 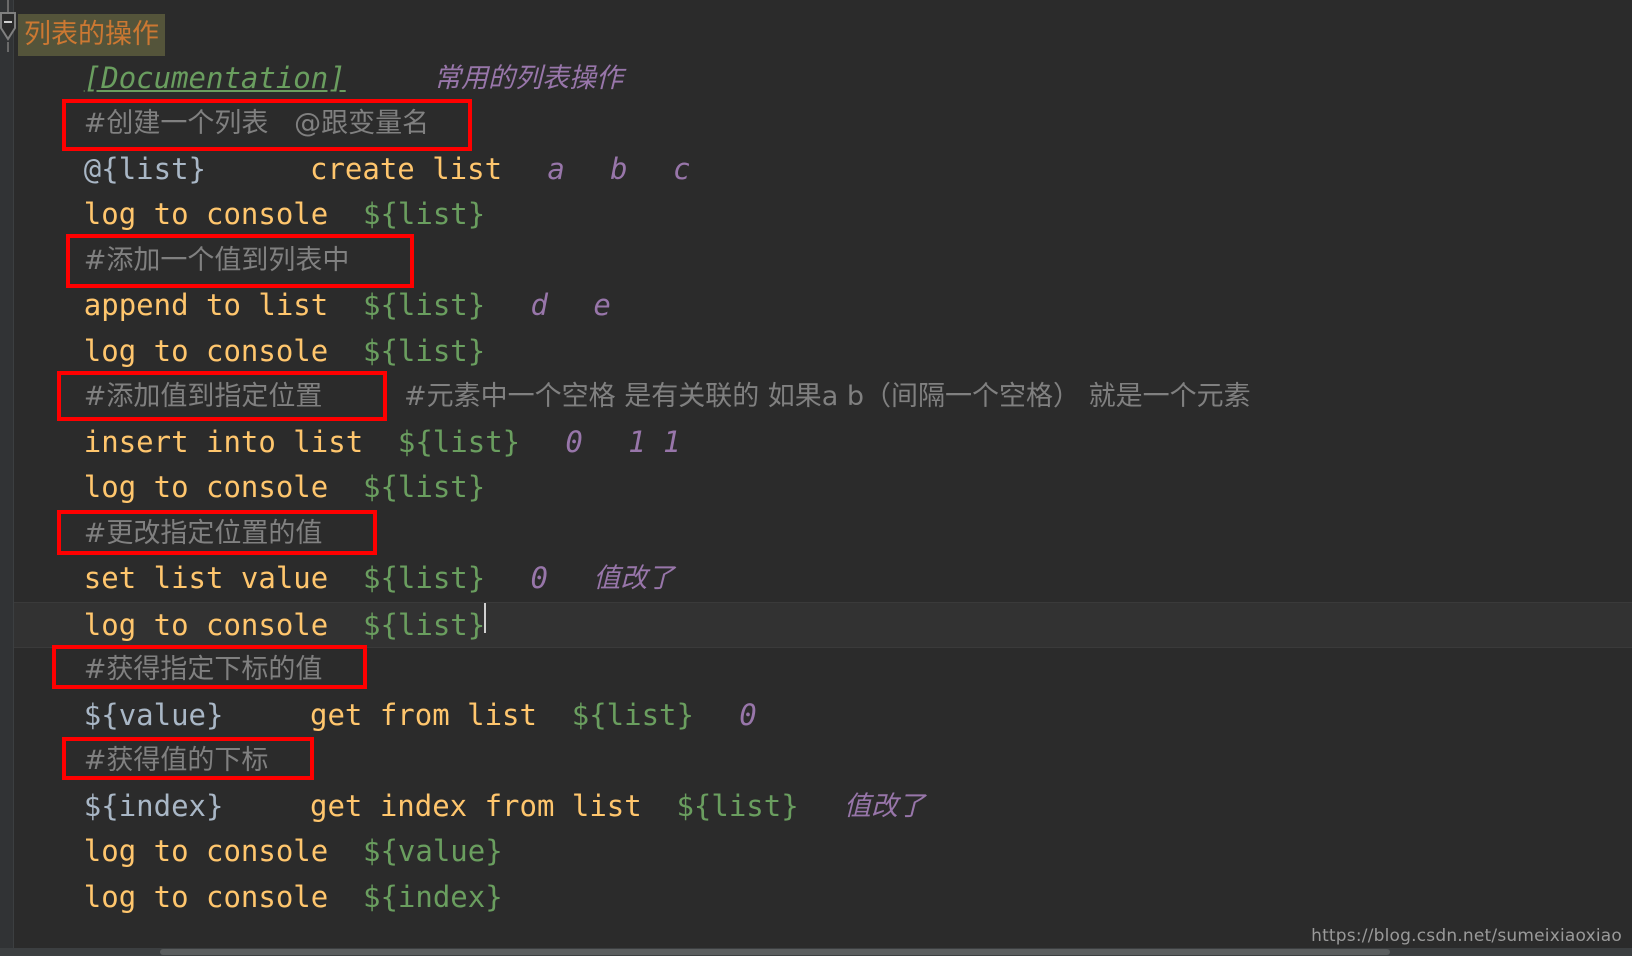 I want to click on horizontal-scrollbar-track, so click(x=816, y=952).